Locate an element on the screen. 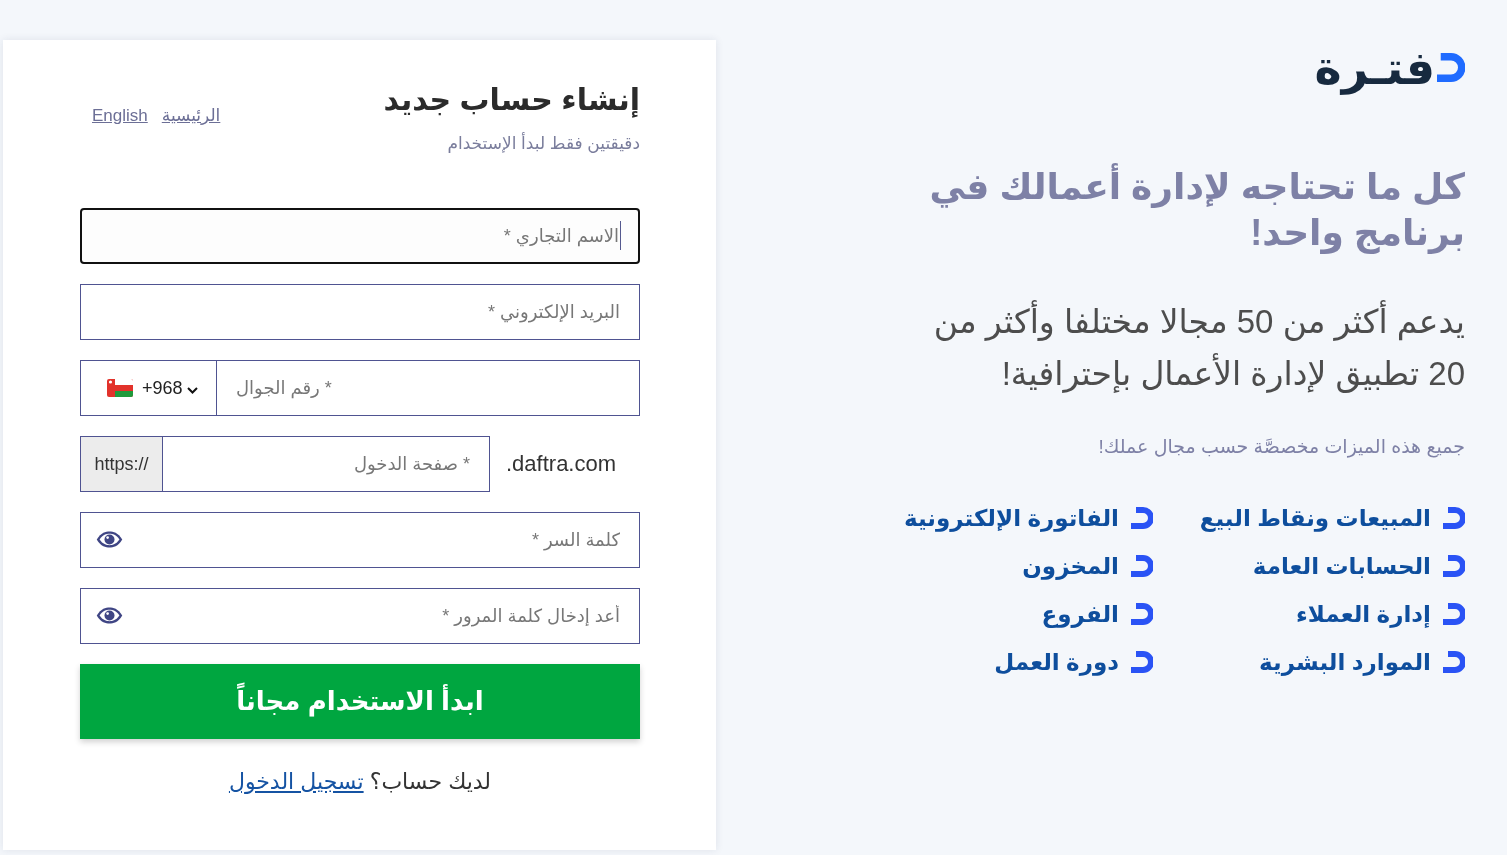 The image size is (1507, 855). feature-label: إدارة العملاء is located at coordinates (1363, 614).